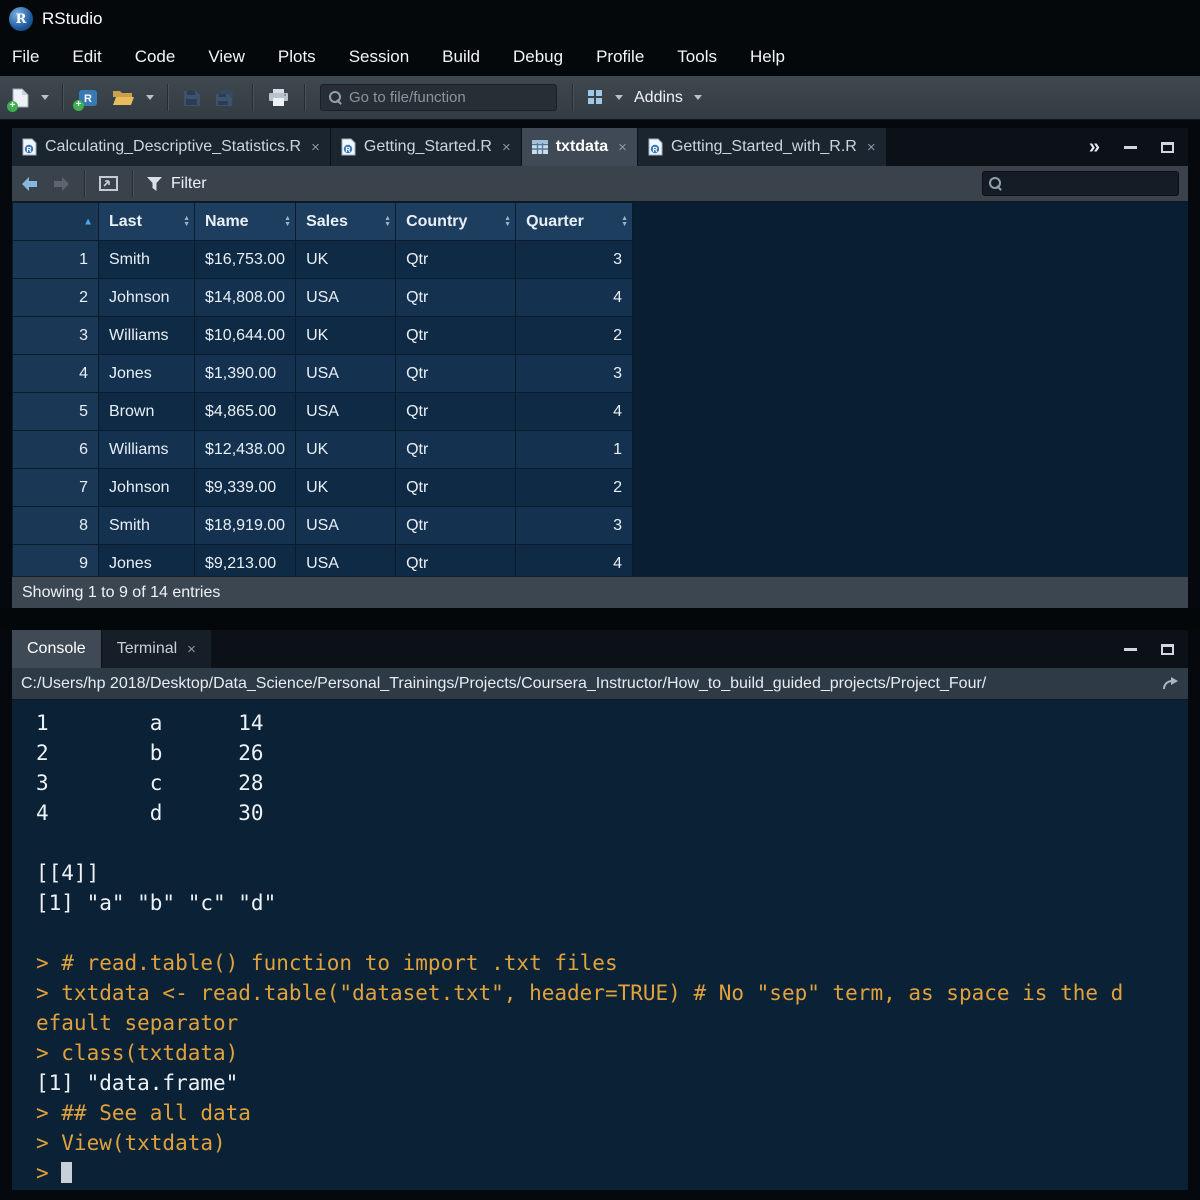 Image resolution: width=1200 pixels, height=1200 pixels. What do you see at coordinates (600, 649) in the screenshot?
I see `console-tab-bar: Console Terminal ×` at bounding box center [600, 649].